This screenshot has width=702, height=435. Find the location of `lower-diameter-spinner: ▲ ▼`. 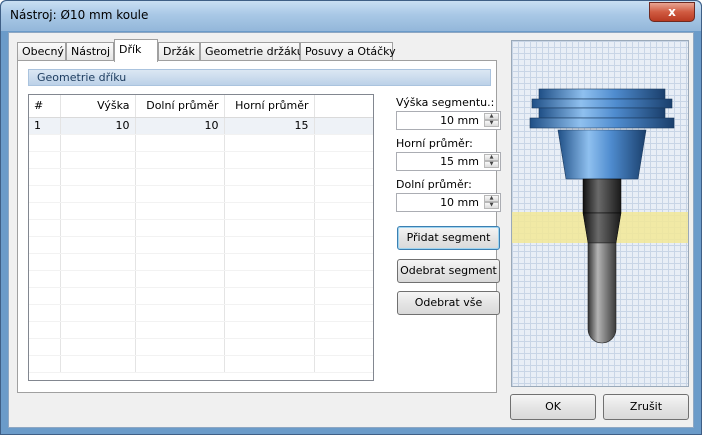

lower-diameter-spinner: ▲ ▼ is located at coordinates (491, 202).